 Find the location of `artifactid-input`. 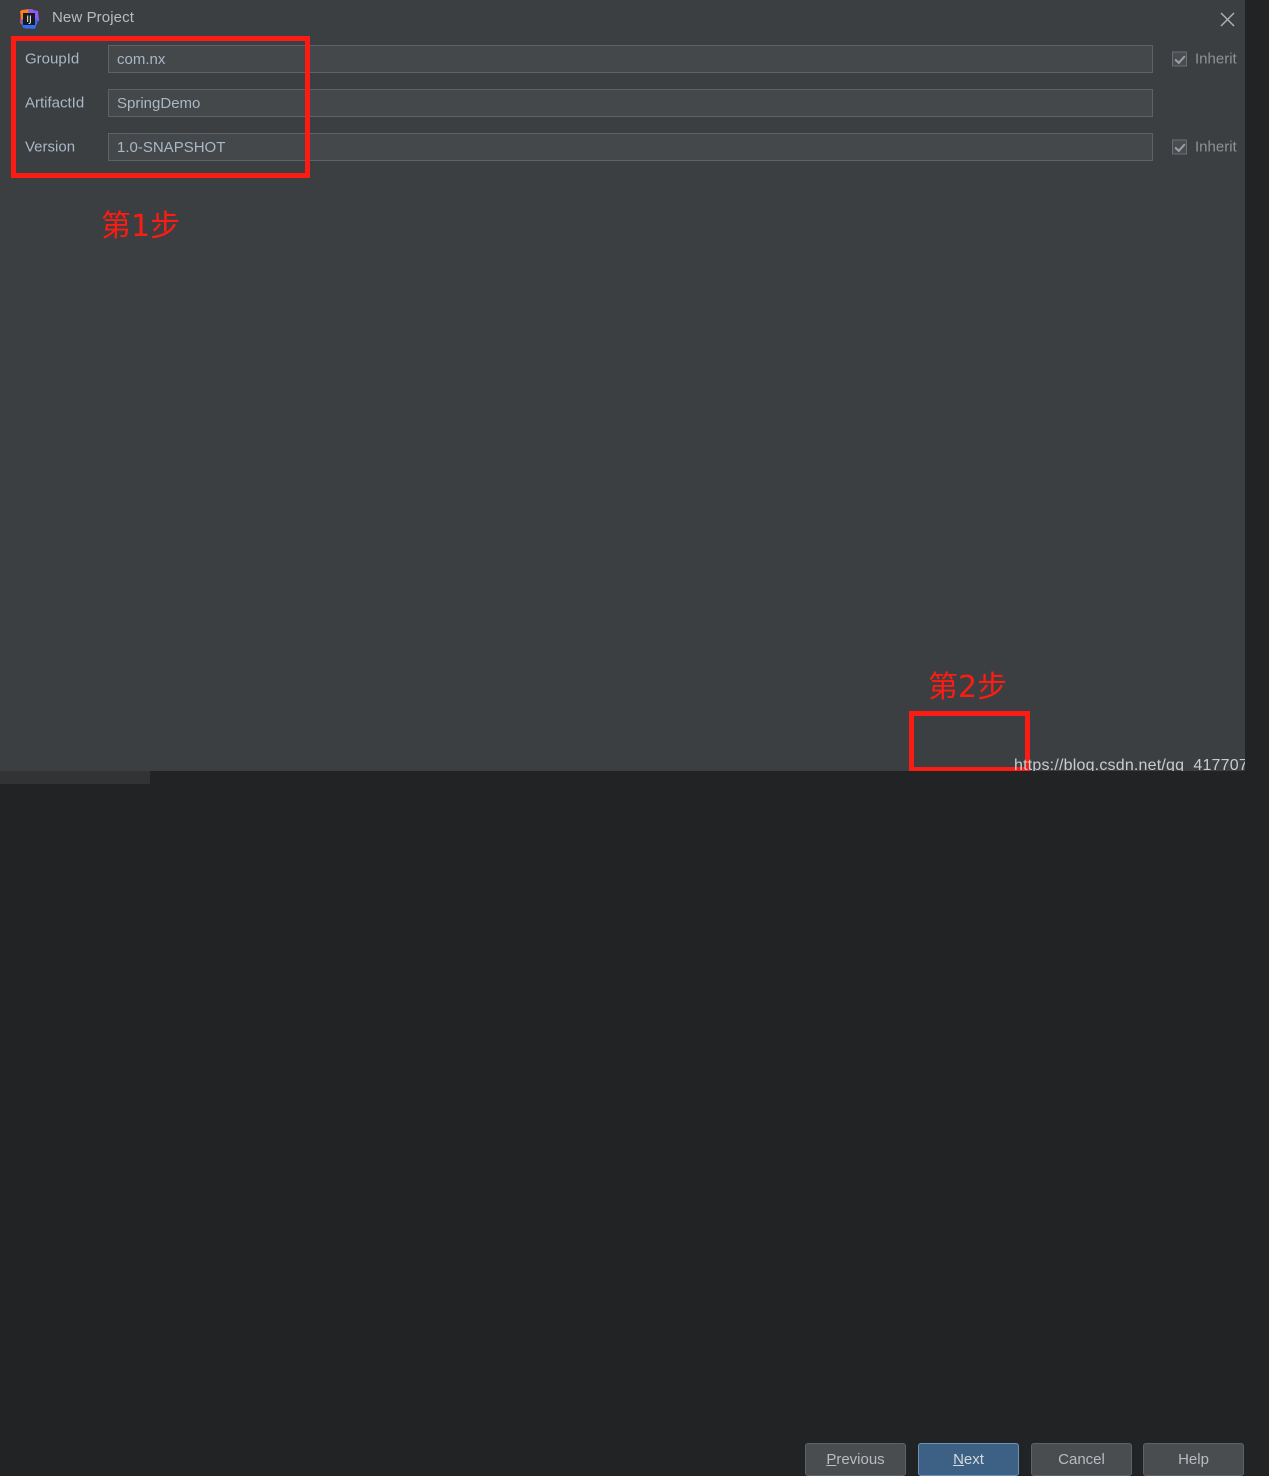

artifactid-input is located at coordinates (630, 103).